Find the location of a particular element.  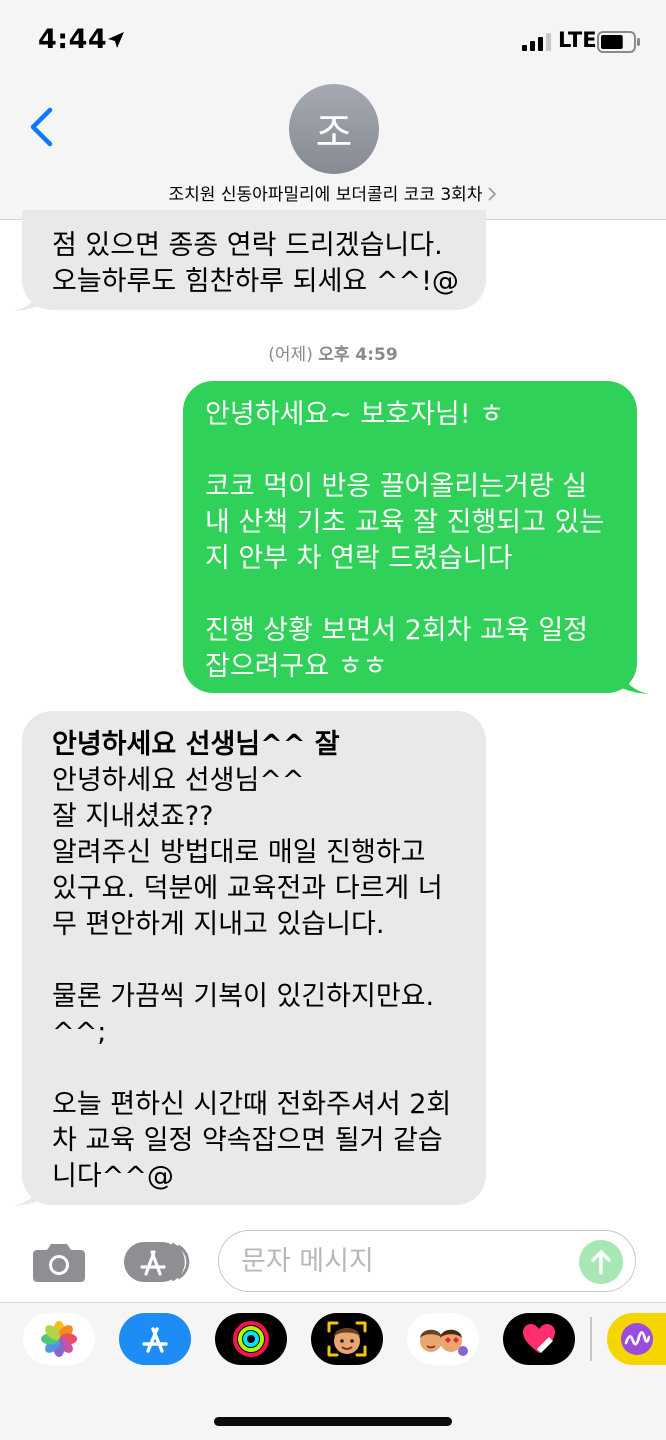

chevron-right-icon is located at coordinates (493, 193).